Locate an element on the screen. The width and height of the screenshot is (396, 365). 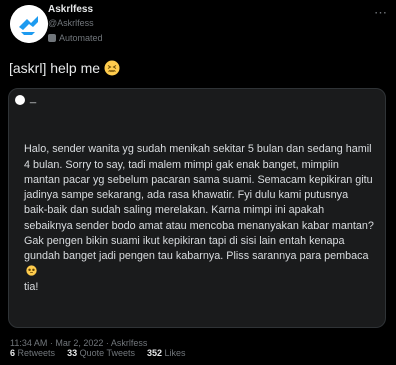
automated-label-row: Automated is located at coordinates (75, 38).